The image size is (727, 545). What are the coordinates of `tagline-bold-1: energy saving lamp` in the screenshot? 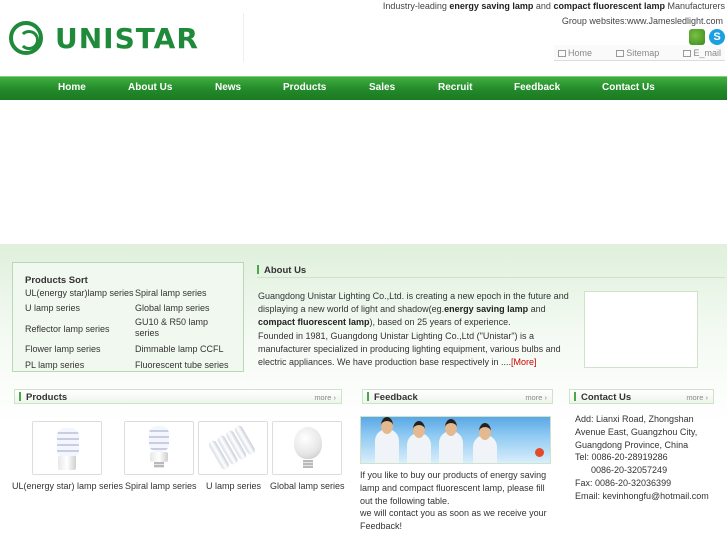 It's located at (491, 6).